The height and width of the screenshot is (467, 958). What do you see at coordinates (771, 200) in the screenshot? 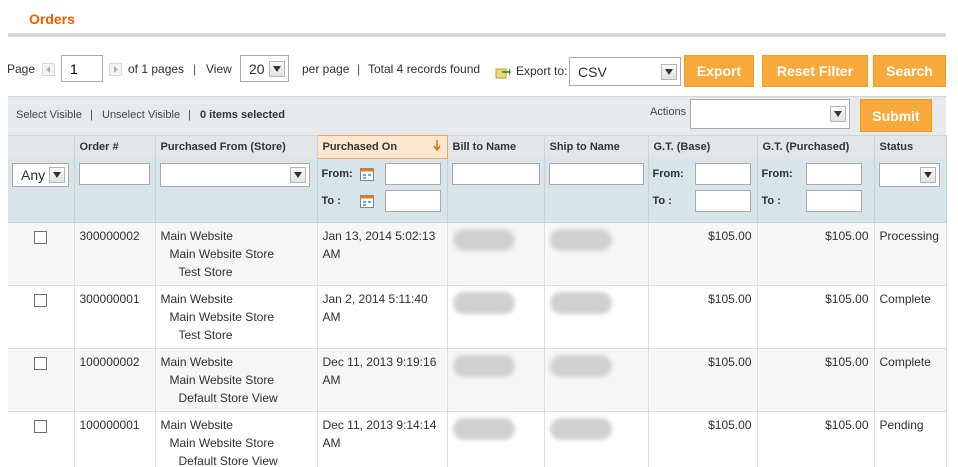
I see `gt-purchased-to-label: To :` at bounding box center [771, 200].